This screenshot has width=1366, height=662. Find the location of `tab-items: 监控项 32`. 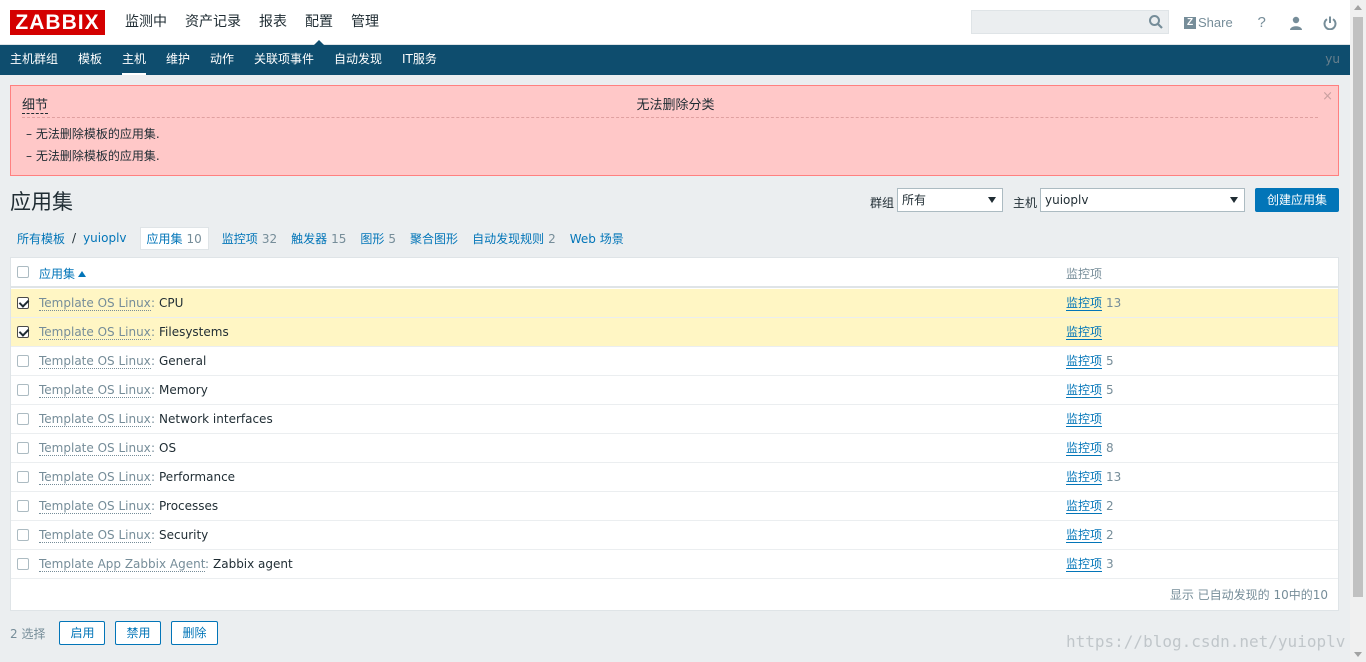

tab-items: 监控项 32 is located at coordinates (249, 238).